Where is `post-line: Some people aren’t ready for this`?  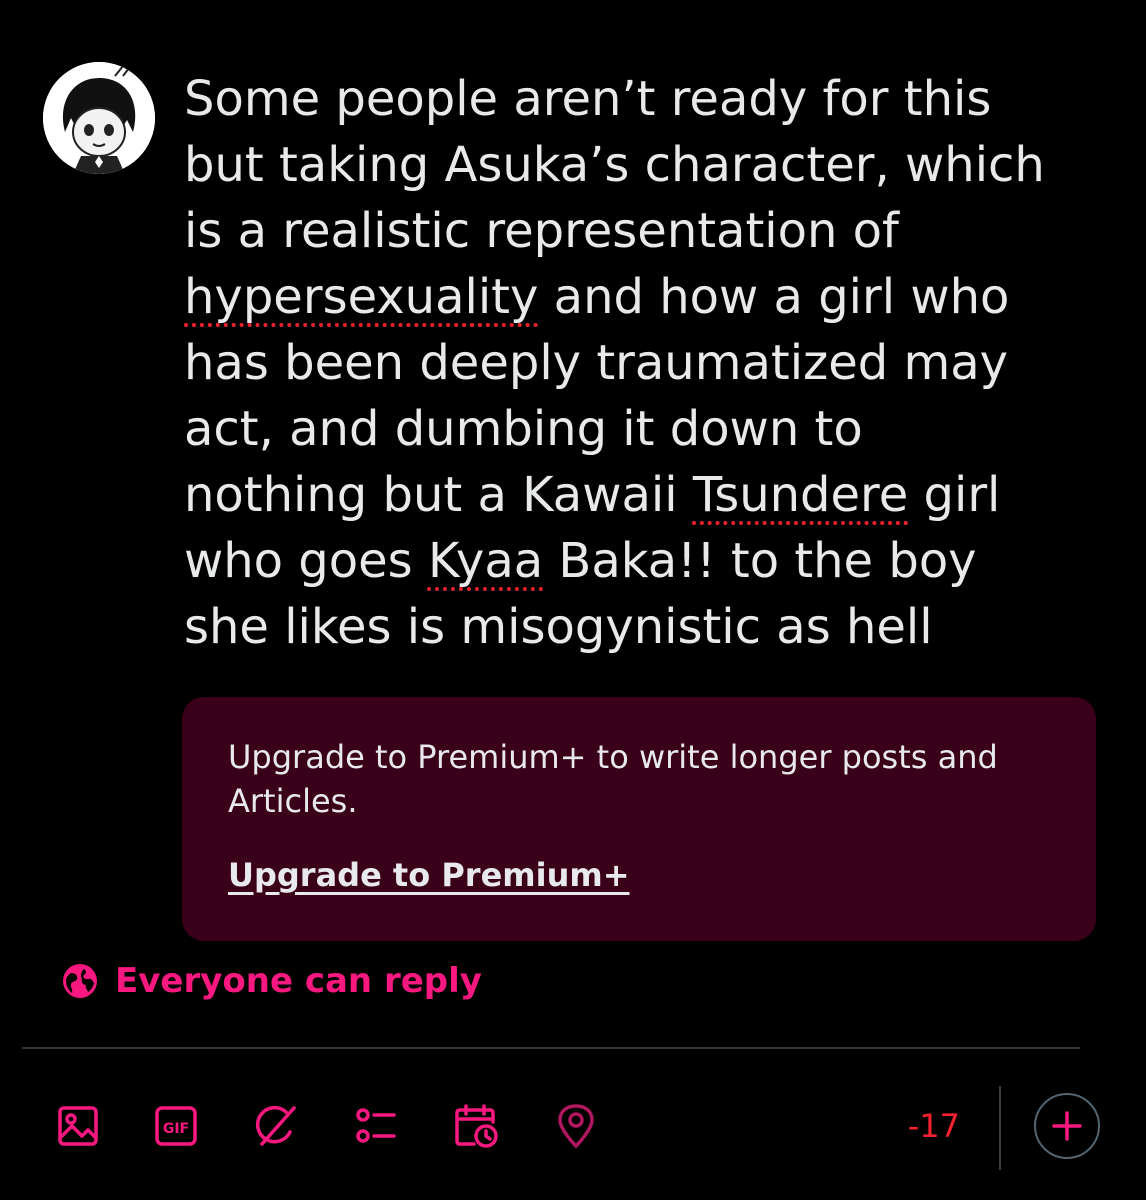
post-line: Some people aren’t ready for this is located at coordinates (588, 99).